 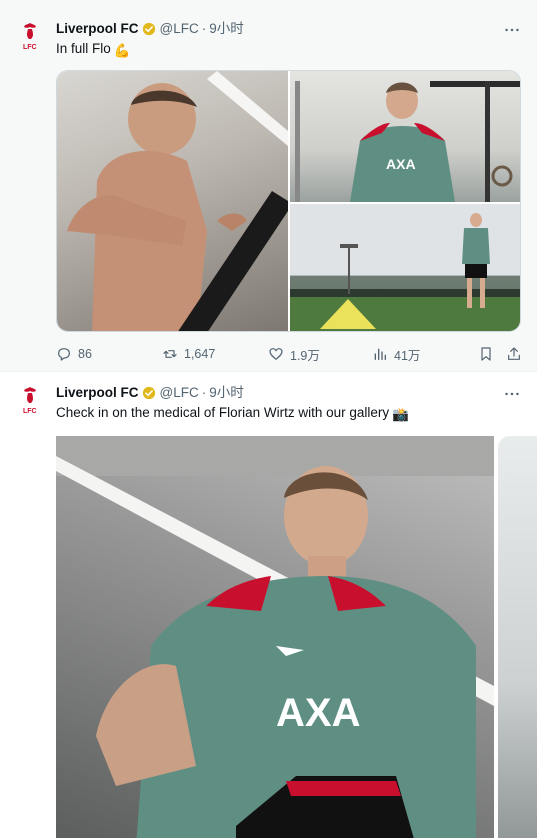 What do you see at coordinates (407, 355) in the screenshot?
I see `views-count: 41万` at bounding box center [407, 355].